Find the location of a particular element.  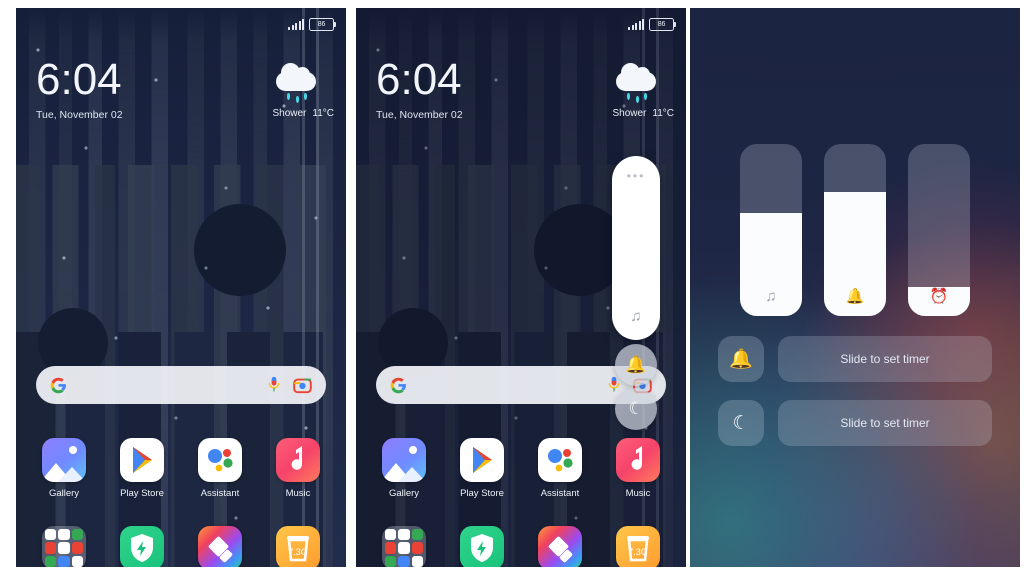

dnd-timer-row: ☾ Slide to set timer is located at coordinates (855, 423).